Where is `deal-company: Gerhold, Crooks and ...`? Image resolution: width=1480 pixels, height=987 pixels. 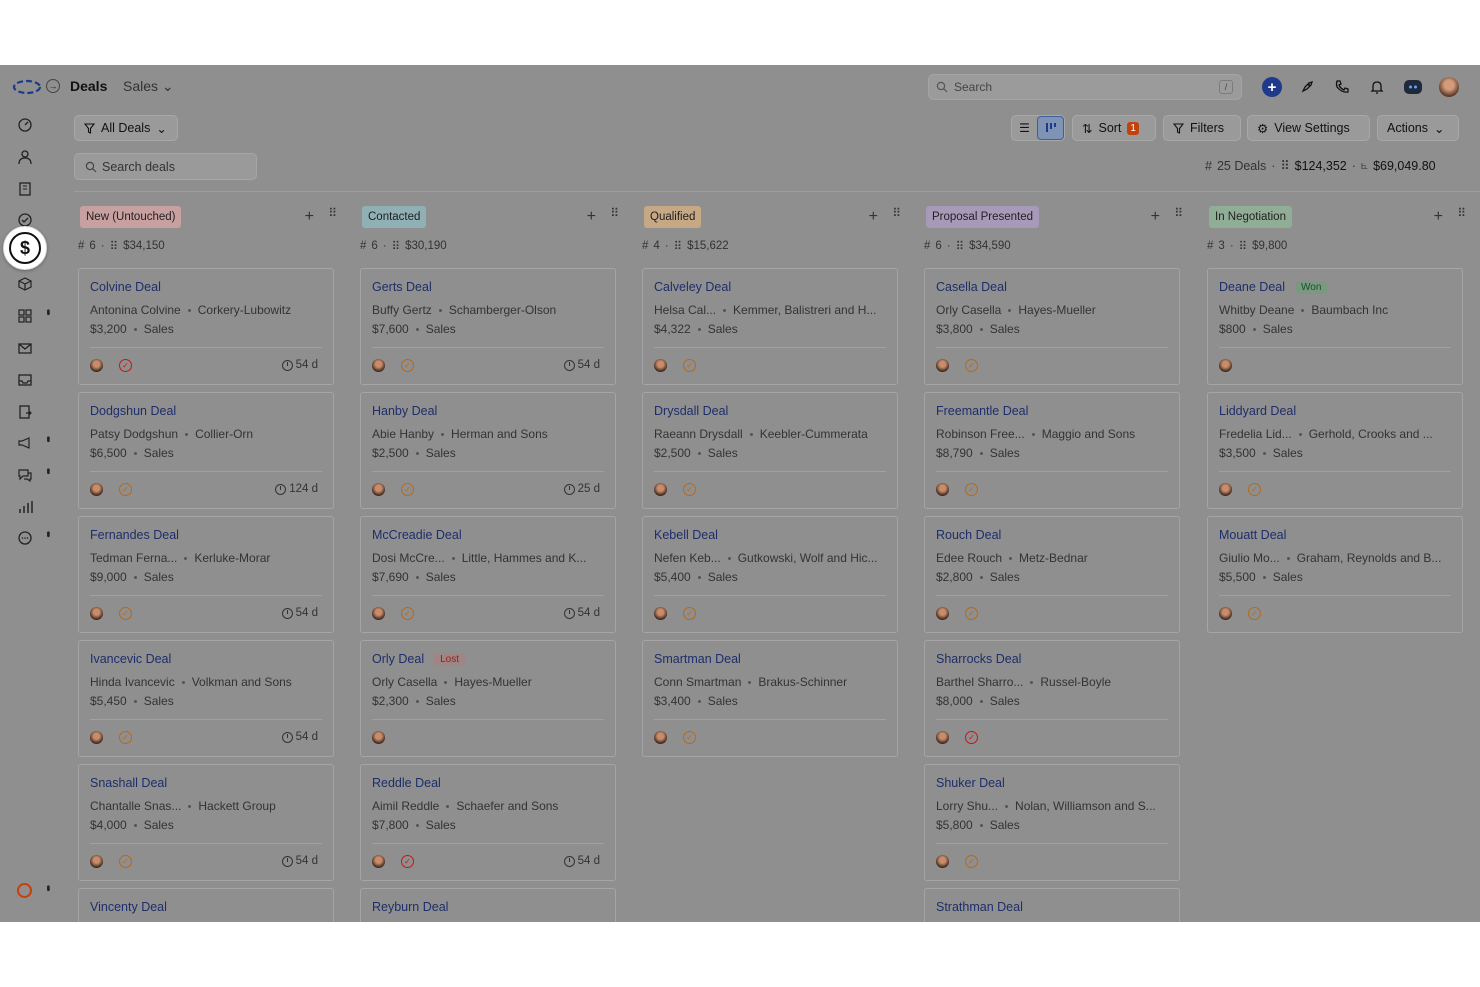
deal-company: Gerhold, Crooks and ... is located at coordinates (1371, 434).